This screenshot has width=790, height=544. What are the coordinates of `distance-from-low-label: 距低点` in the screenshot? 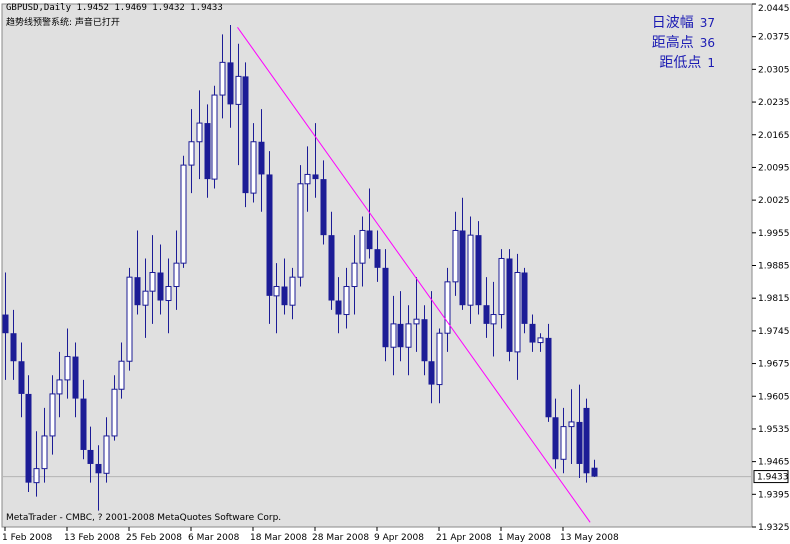 It's located at (680, 63).